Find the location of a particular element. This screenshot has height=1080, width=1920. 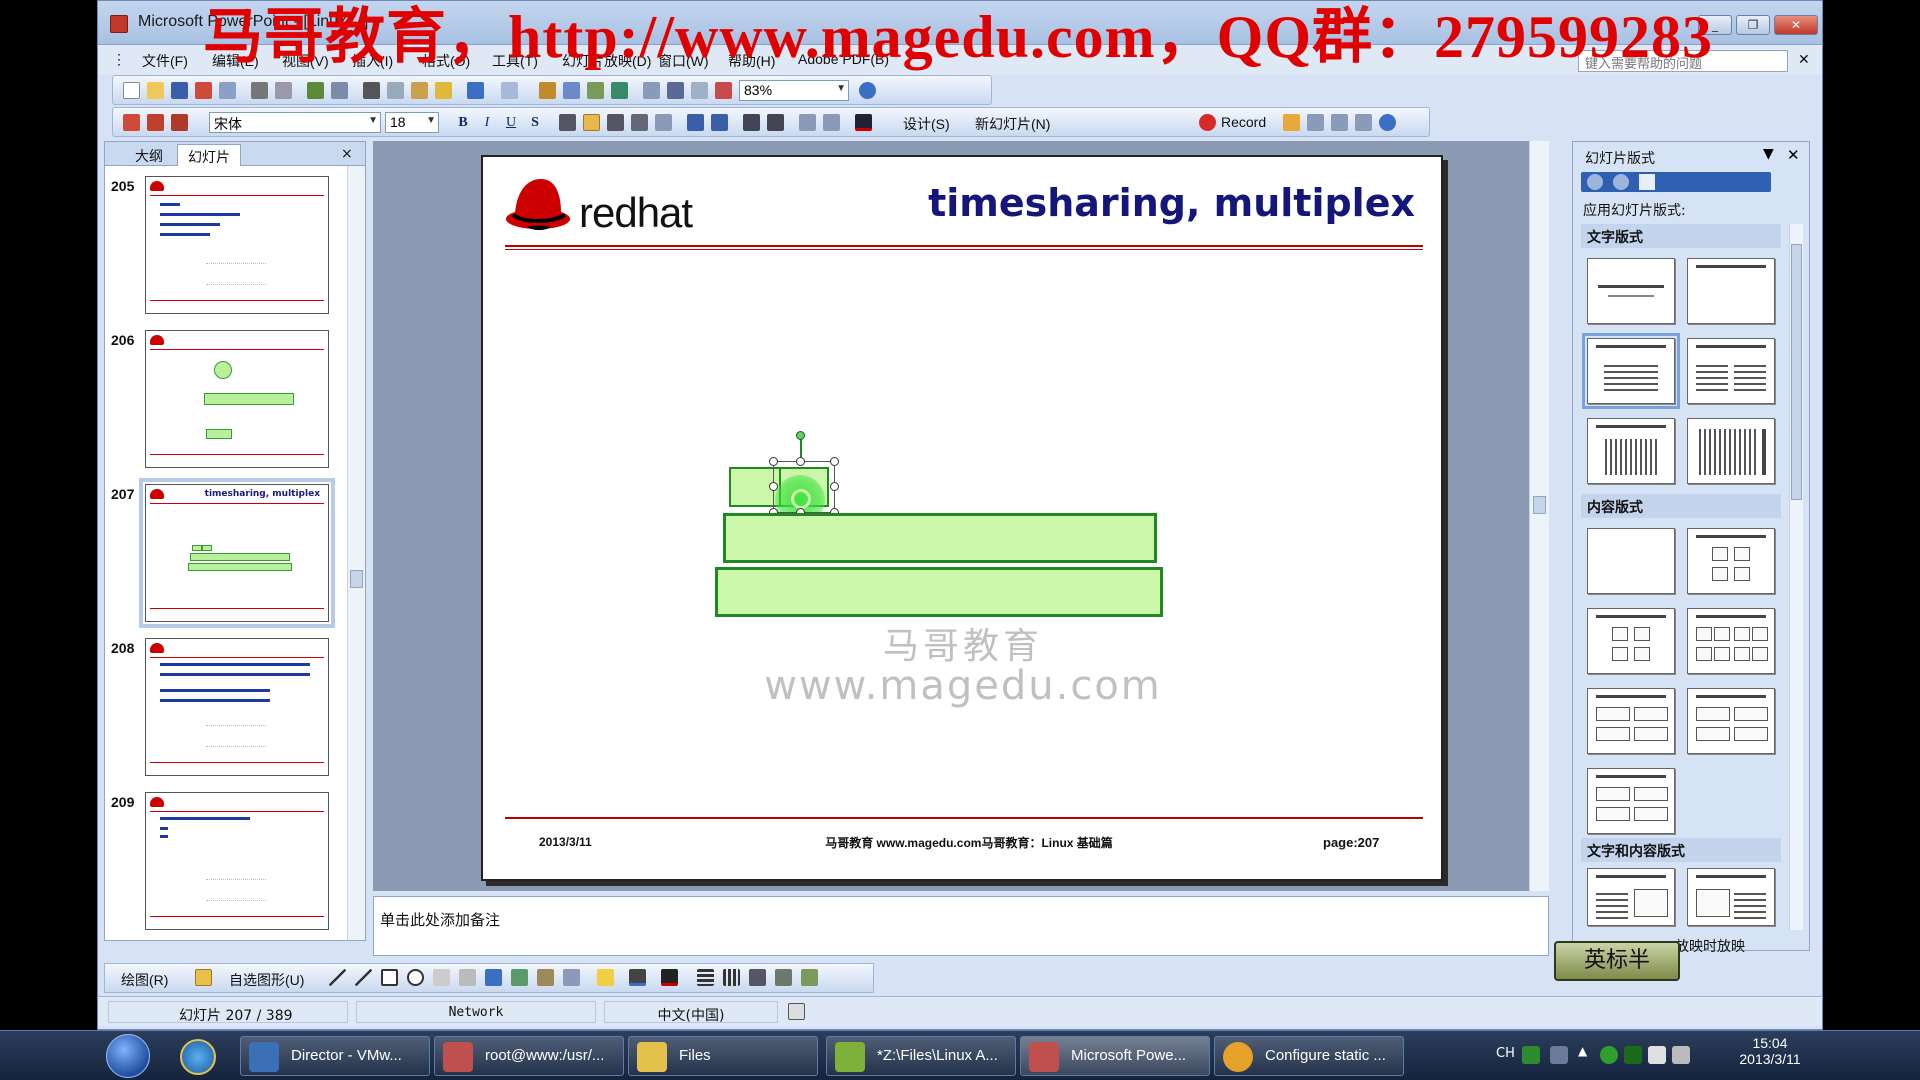

shadow-button: S is located at coordinates (535, 123).